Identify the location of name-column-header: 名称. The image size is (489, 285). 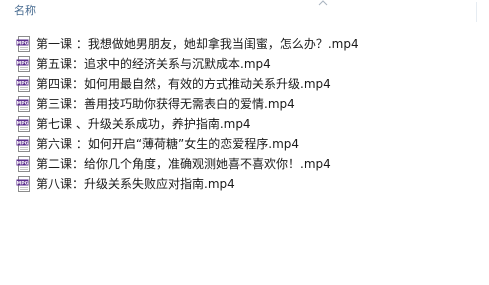
(25, 11).